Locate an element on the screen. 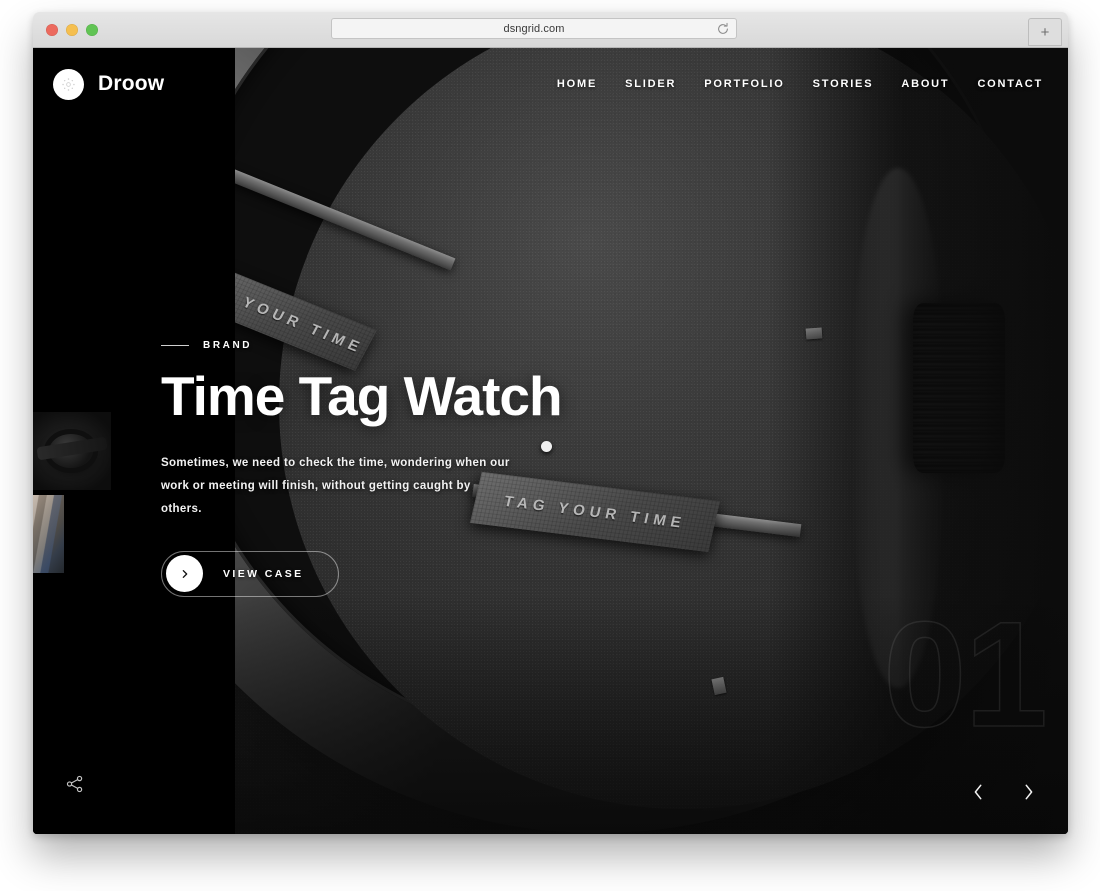 This screenshot has width=1100, height=891. sun-dots-icon is located at coordinates (68, 84).